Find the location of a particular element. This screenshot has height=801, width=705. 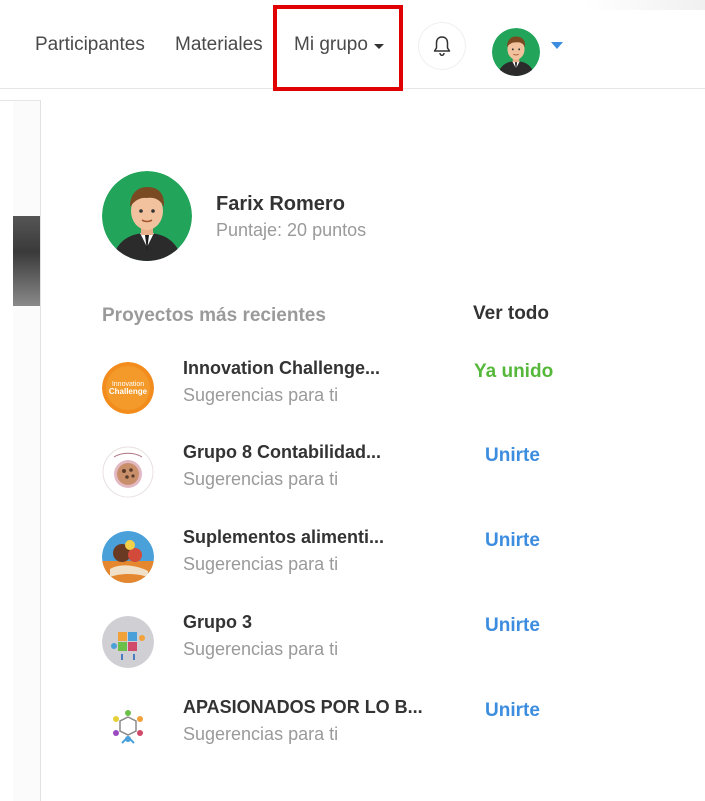

left-panel-image is located at coordinates (26, 261).